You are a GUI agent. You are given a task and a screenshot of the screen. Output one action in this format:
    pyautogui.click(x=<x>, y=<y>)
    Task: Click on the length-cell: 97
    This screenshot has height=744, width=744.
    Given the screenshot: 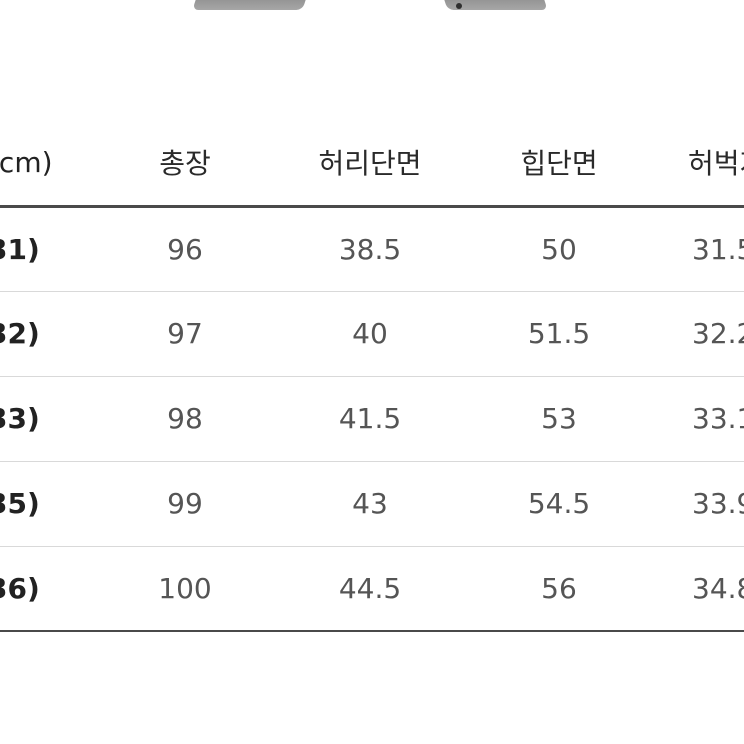 What is the action you would take?
    pyautogui.click(x=185, y=334)
    